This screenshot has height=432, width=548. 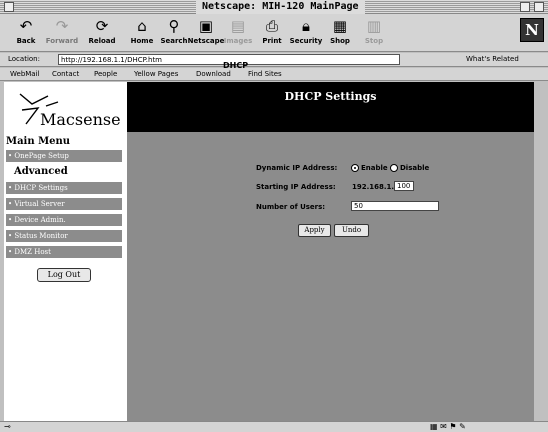 I want to click on sidebar-item-onepage-setup: • OnePage Setup, so click(x=64, y=156).